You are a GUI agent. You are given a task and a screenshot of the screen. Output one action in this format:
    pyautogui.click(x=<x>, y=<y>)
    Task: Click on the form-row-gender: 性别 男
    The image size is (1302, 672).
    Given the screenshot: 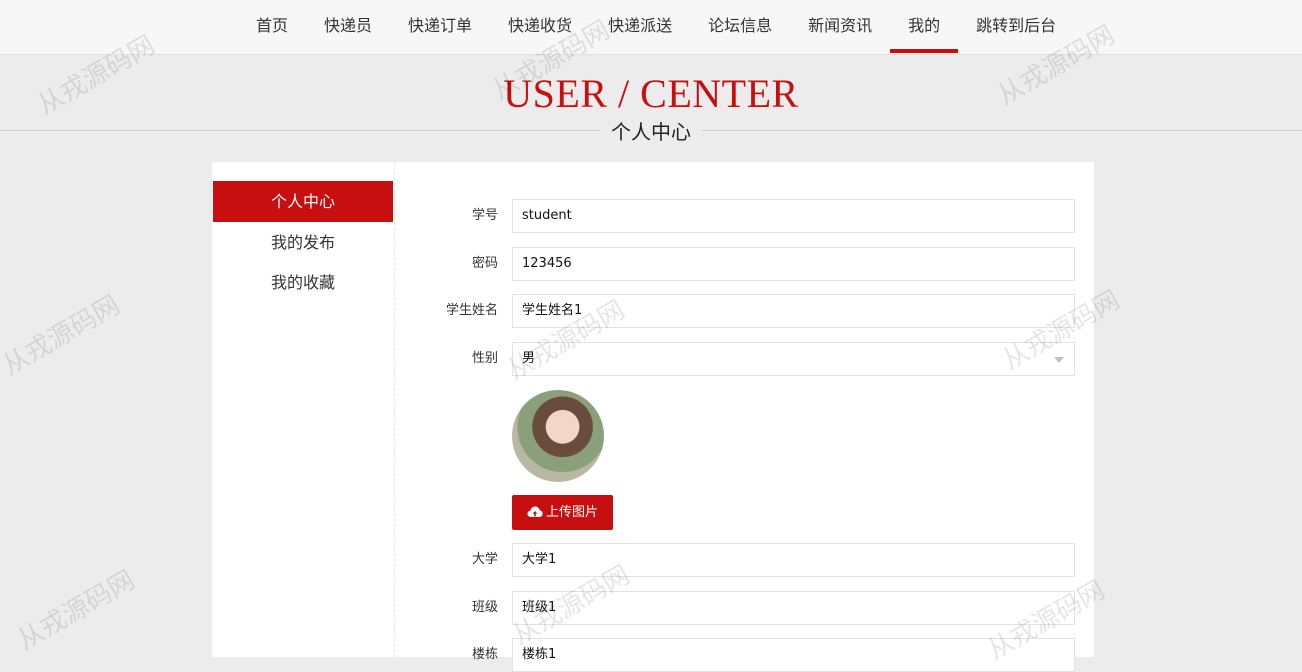 What is the action you would take?
    pyautogui.click(x=744, y=359)
    